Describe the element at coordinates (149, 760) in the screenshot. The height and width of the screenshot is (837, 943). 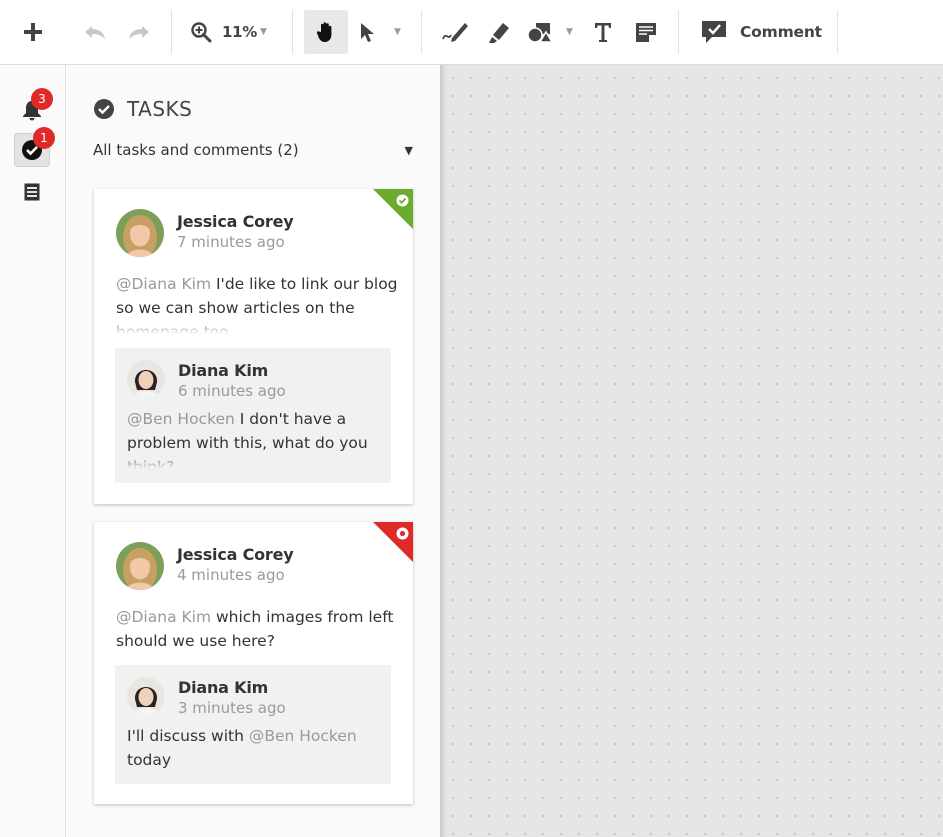
I see `reply-text: today` at that location.